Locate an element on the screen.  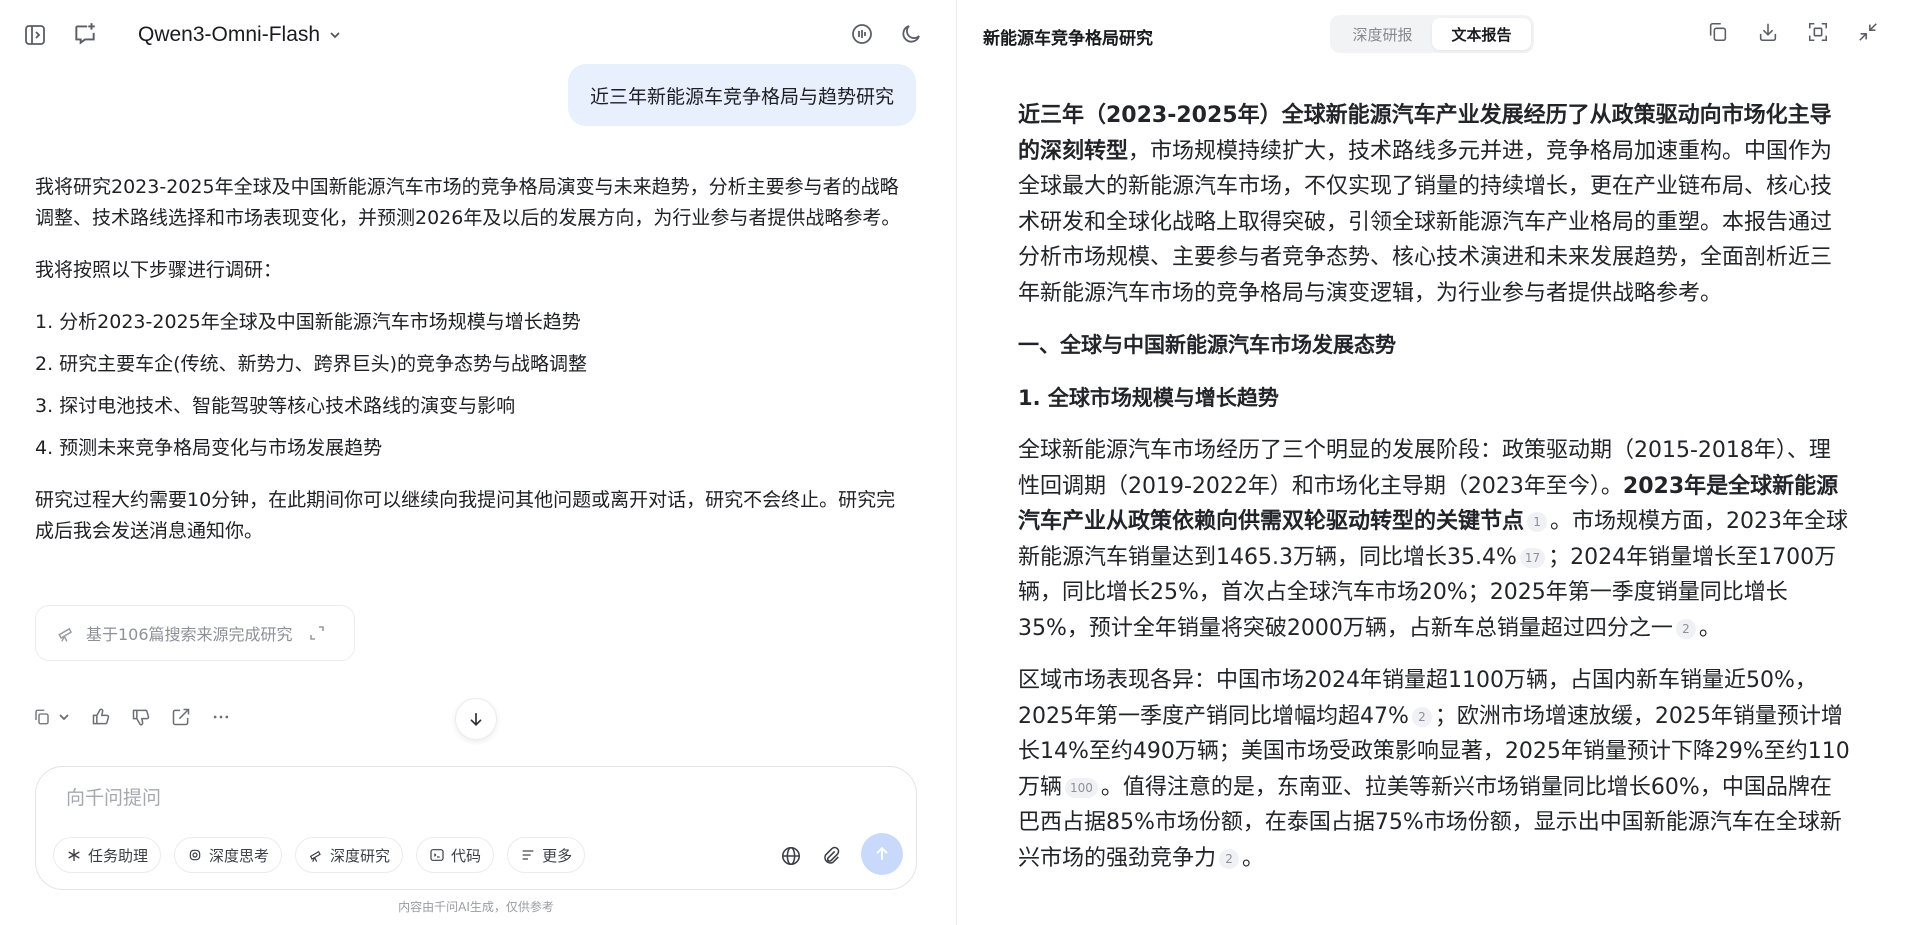
ai-disclaimer: 内容由千问AI生成，仅供参考 is located at coordinates (476, 907).